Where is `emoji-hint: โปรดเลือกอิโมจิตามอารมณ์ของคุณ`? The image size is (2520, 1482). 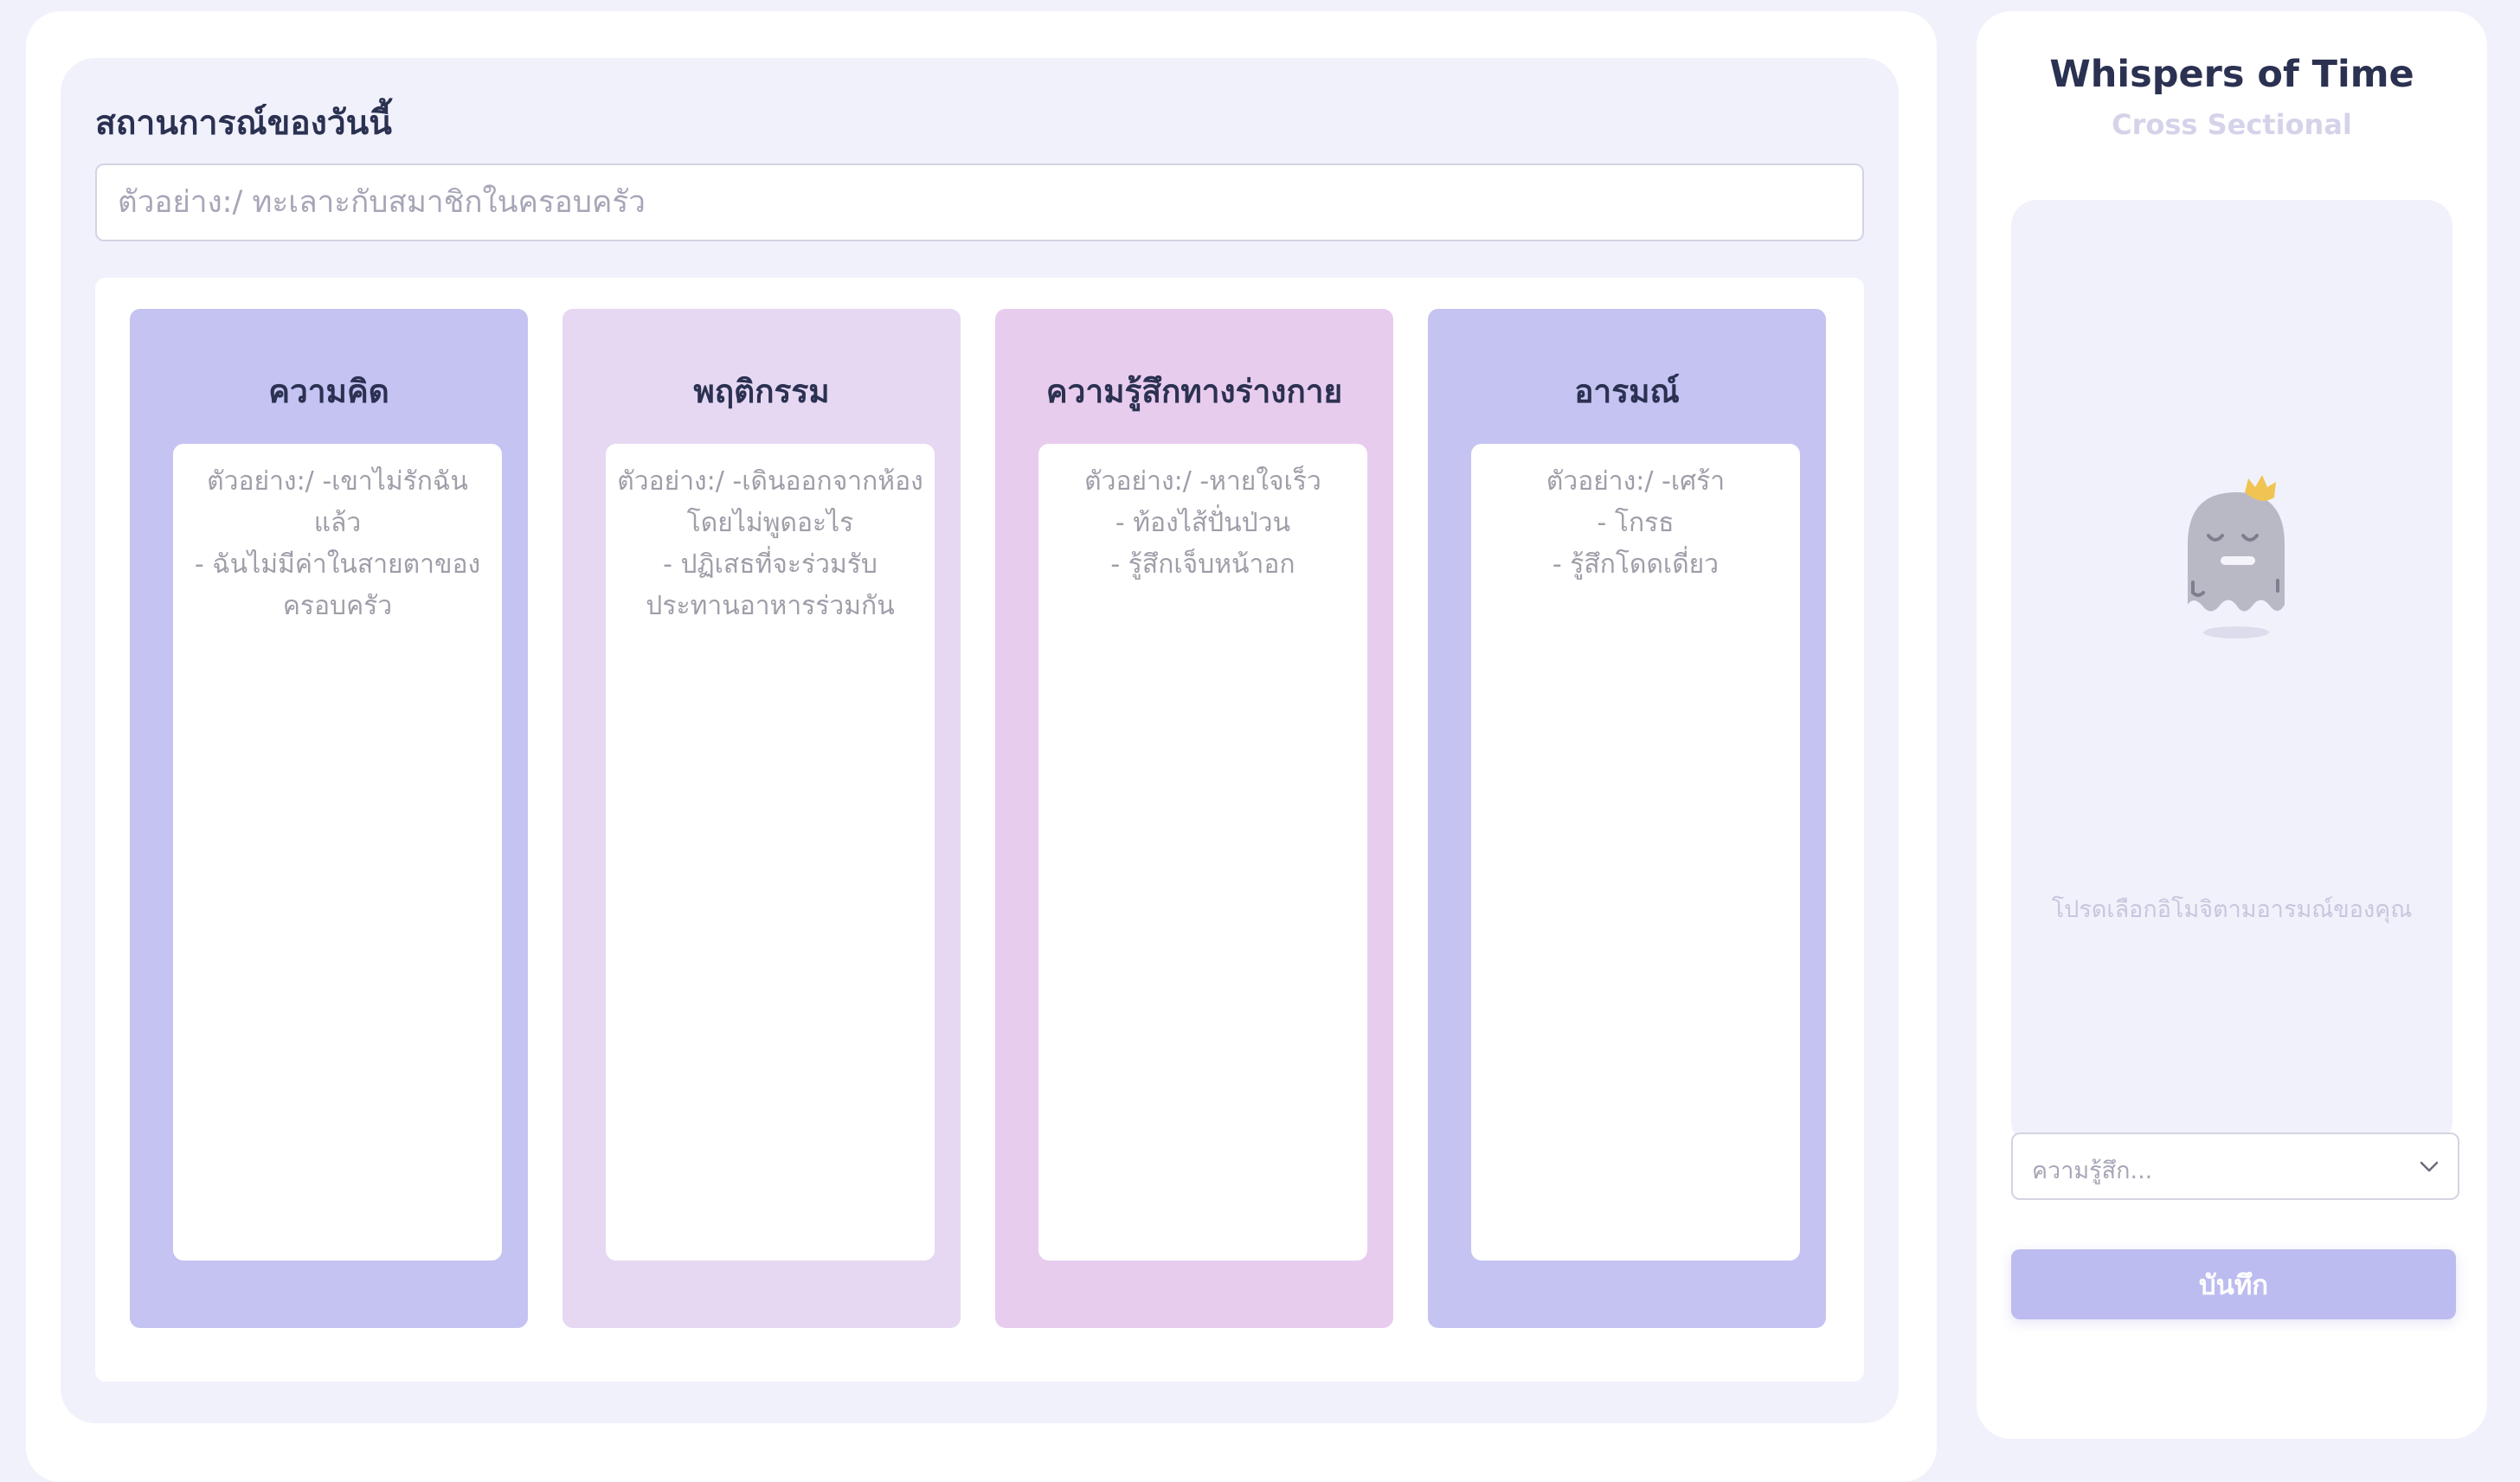
emoji-hint: โปรดเลือกอิโมจิตามอารมณ์ของคุณ is located at coordinates (2232, 910).